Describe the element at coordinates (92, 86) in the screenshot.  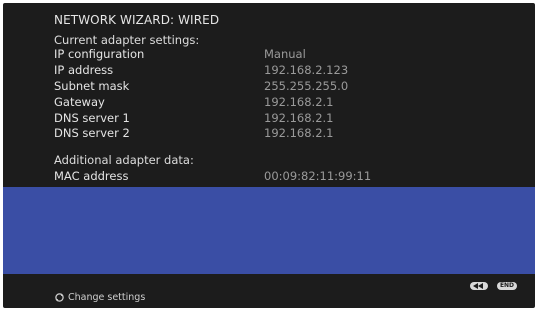
I see `setting-label: Subnet mask` at that location.